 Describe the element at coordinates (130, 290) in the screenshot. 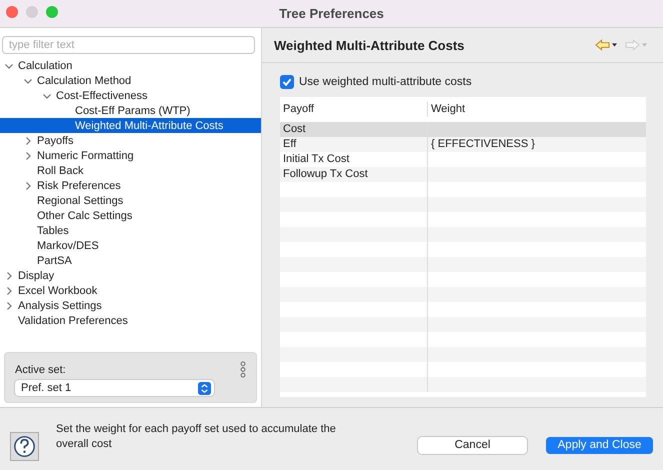

I see `tree-item: Excel Workbook` at that location.